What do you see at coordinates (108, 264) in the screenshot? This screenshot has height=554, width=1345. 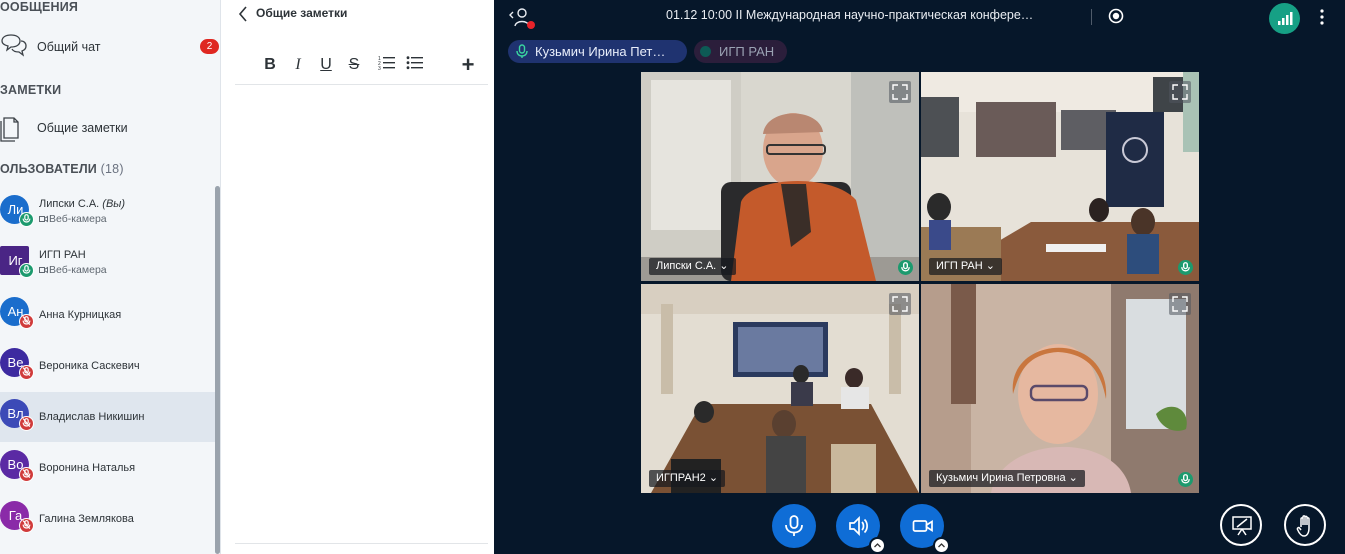 I see `user-list-item: Иг ИГП РАН Веб-камера` at bounding box center [108, 264].